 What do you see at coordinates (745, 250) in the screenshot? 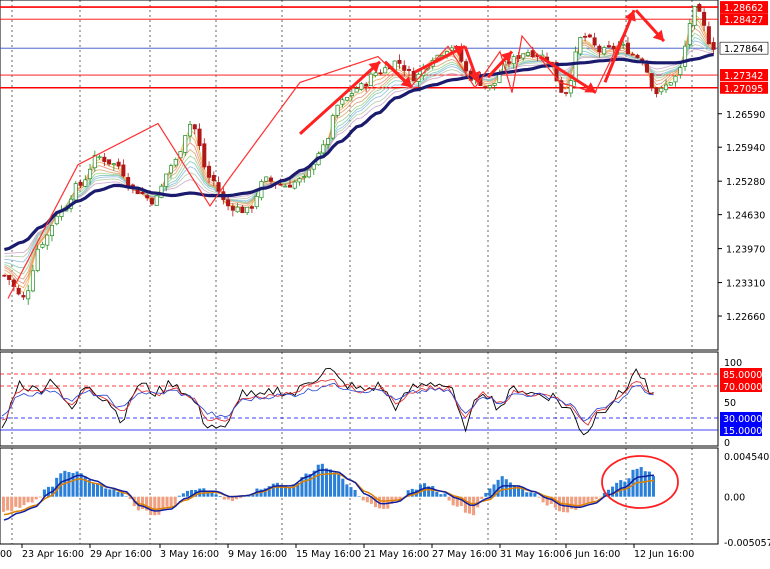
I see `price-tick-label: 1.23970` at bounding box center [745, 250].